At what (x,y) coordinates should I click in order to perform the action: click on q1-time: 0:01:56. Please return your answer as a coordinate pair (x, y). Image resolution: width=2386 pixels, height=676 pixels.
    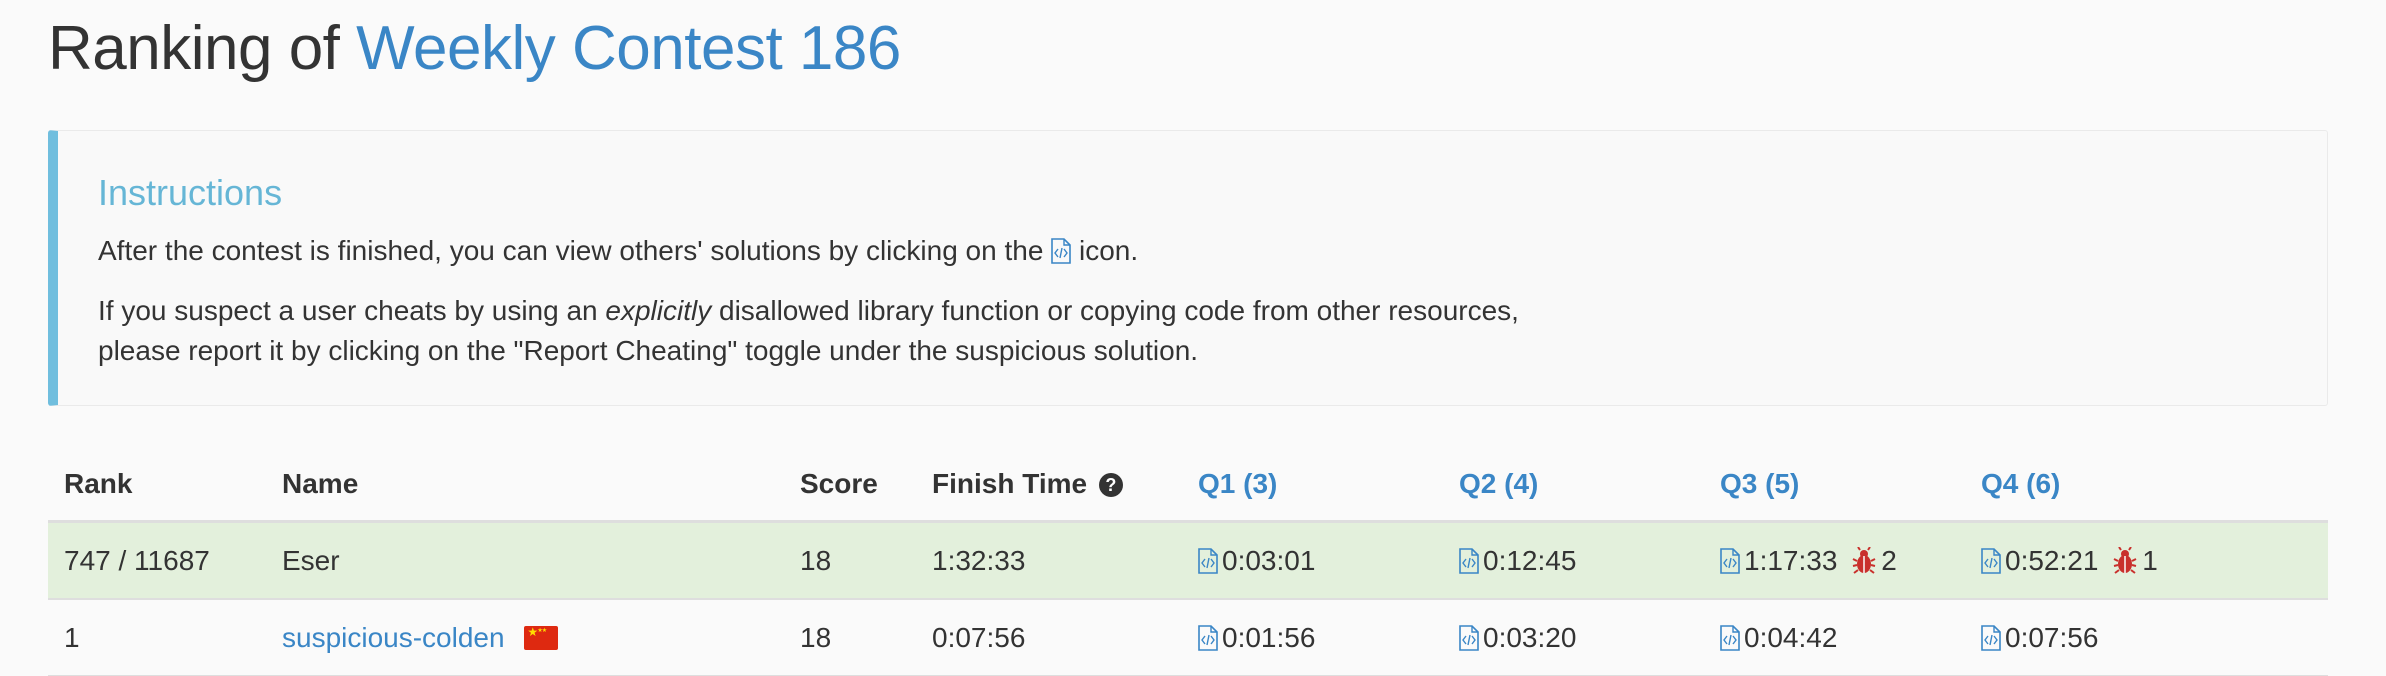
    Looking at the image, I should click on (1269, 637).